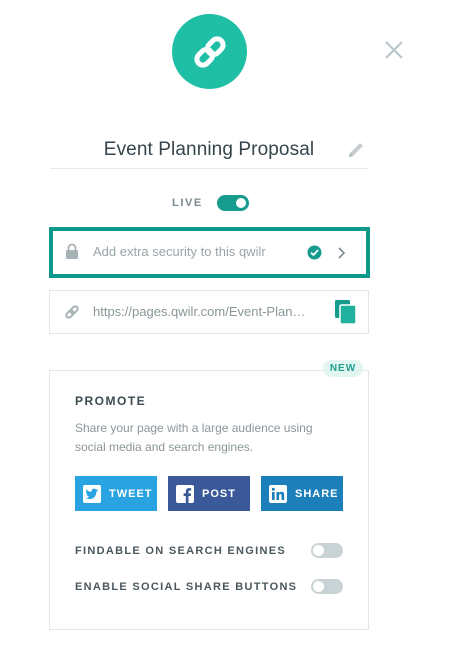 The image size is (450, 650). I want to click on page-title-row: Event Planning Proposal, so click(209, 149).